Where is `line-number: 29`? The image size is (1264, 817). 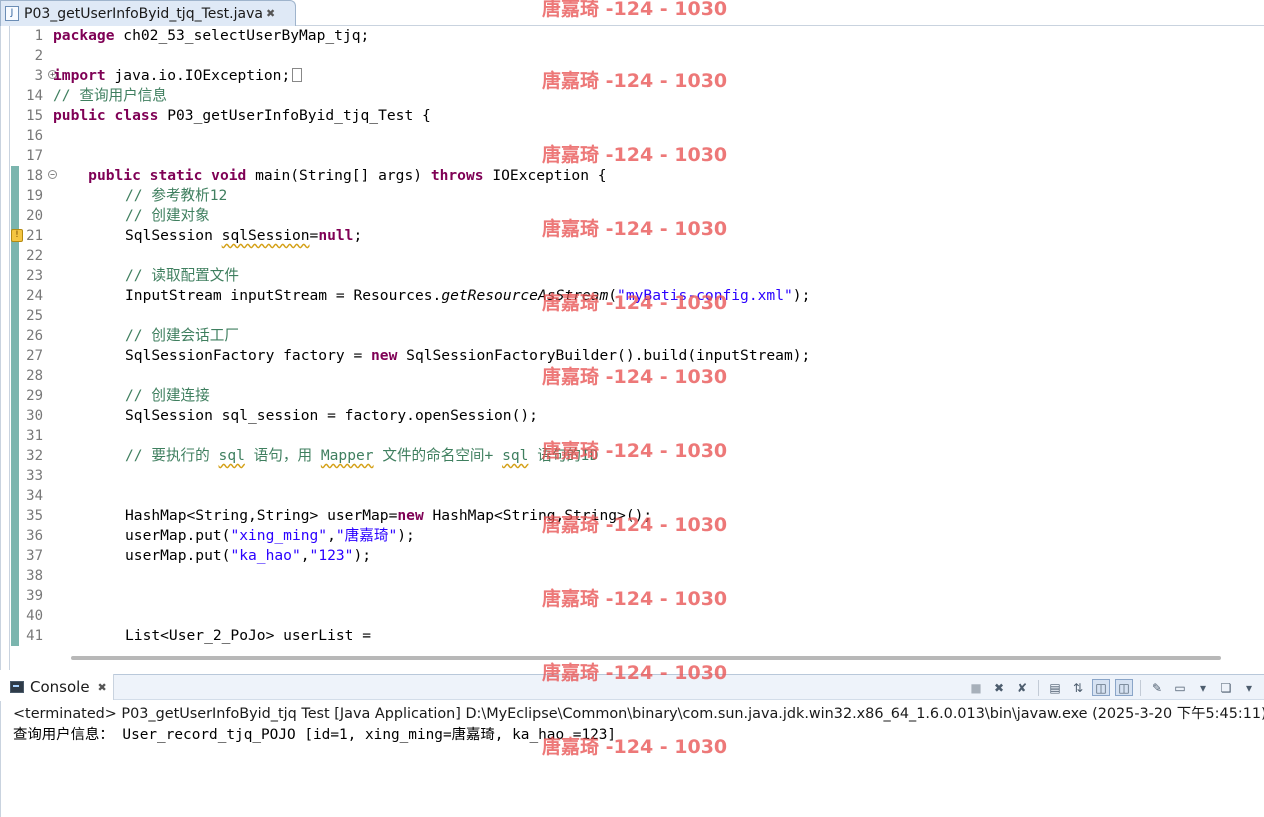 line-number: 29 is located at coordinates (34, 396).